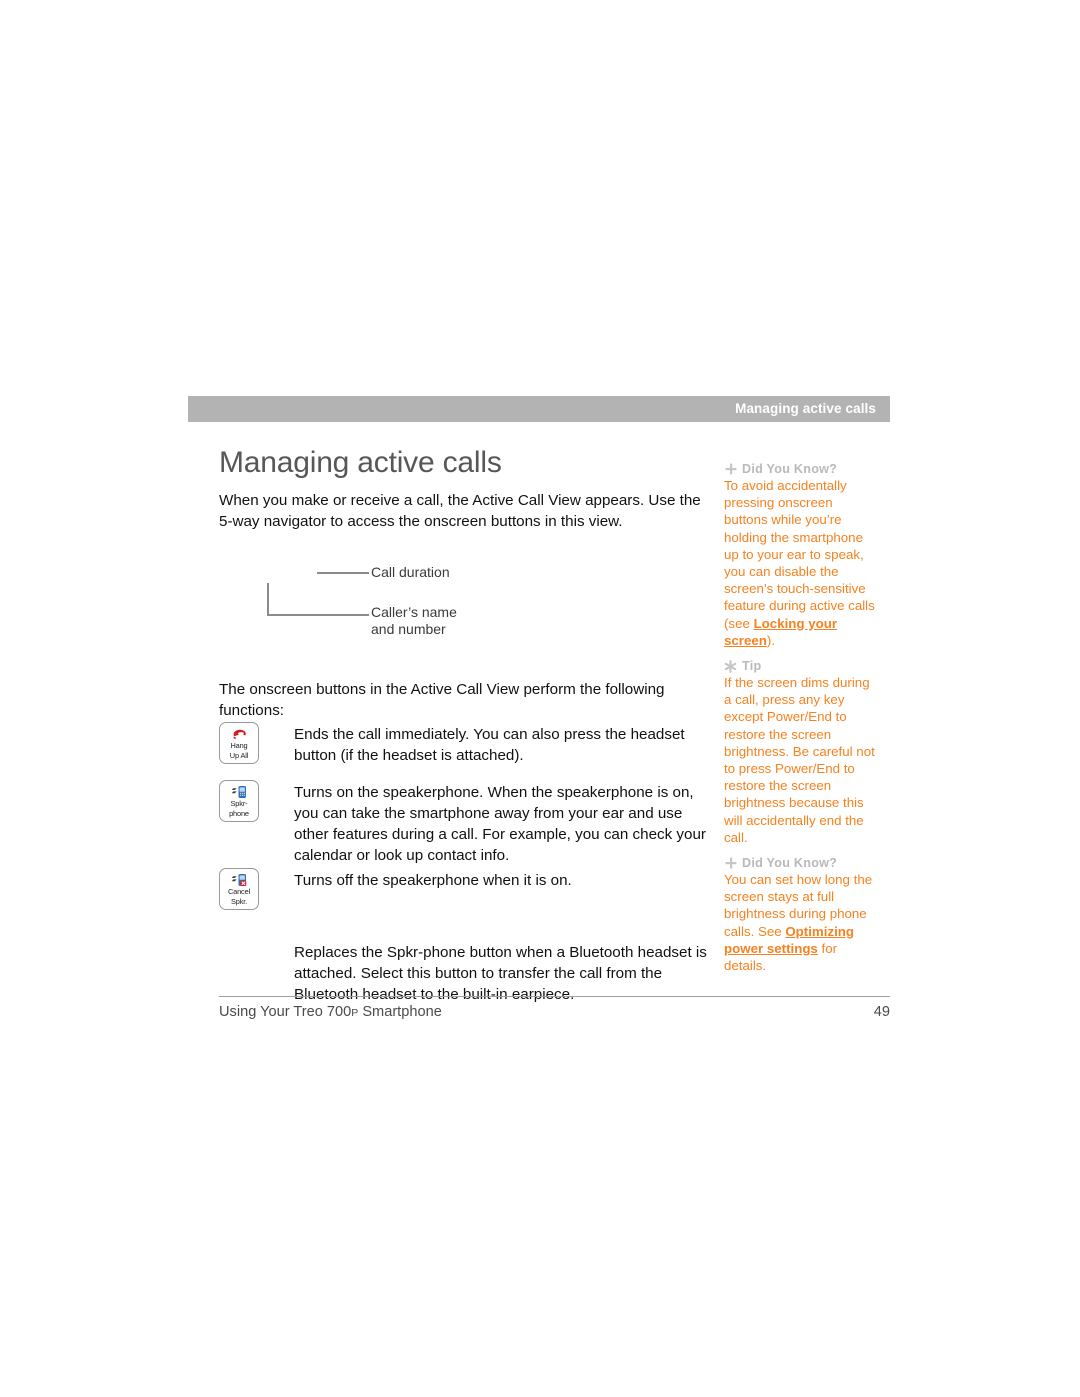 Image resolution: width=1080 pixels, height=1397 pixels. I want to click on callout-label-caller: Caller’s name and number, so click(414, 621).